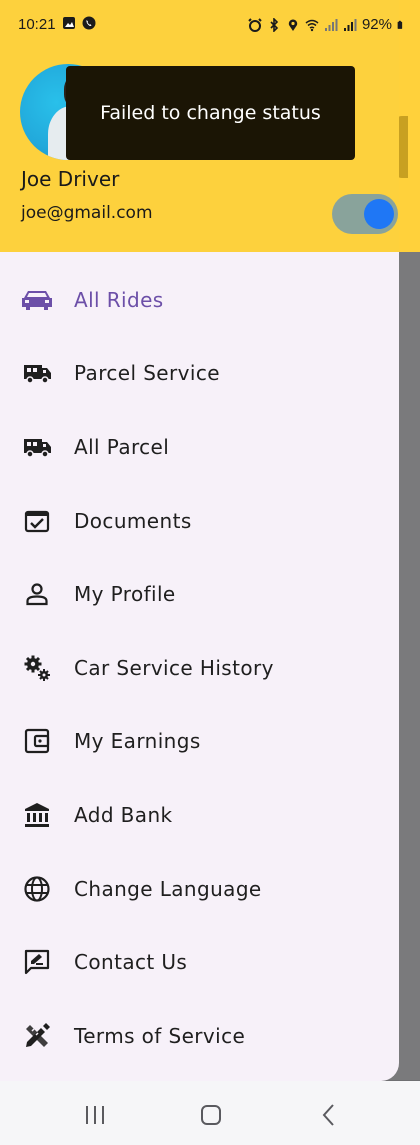  What do you see at coordinates (255, 24) in the screenshot?
I see `alarm-icon` at bounding box center [255, 24].